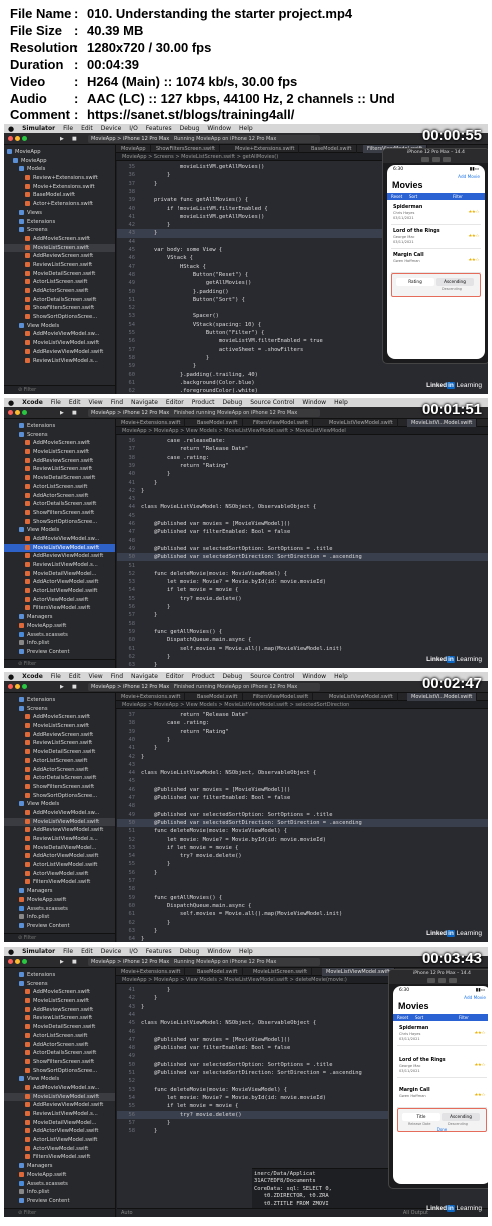 This screenshot has height=1226, width=492. Describe the element at coordinates (413, 196) in the screenshot. I see `sort-button: Sort` at that location.